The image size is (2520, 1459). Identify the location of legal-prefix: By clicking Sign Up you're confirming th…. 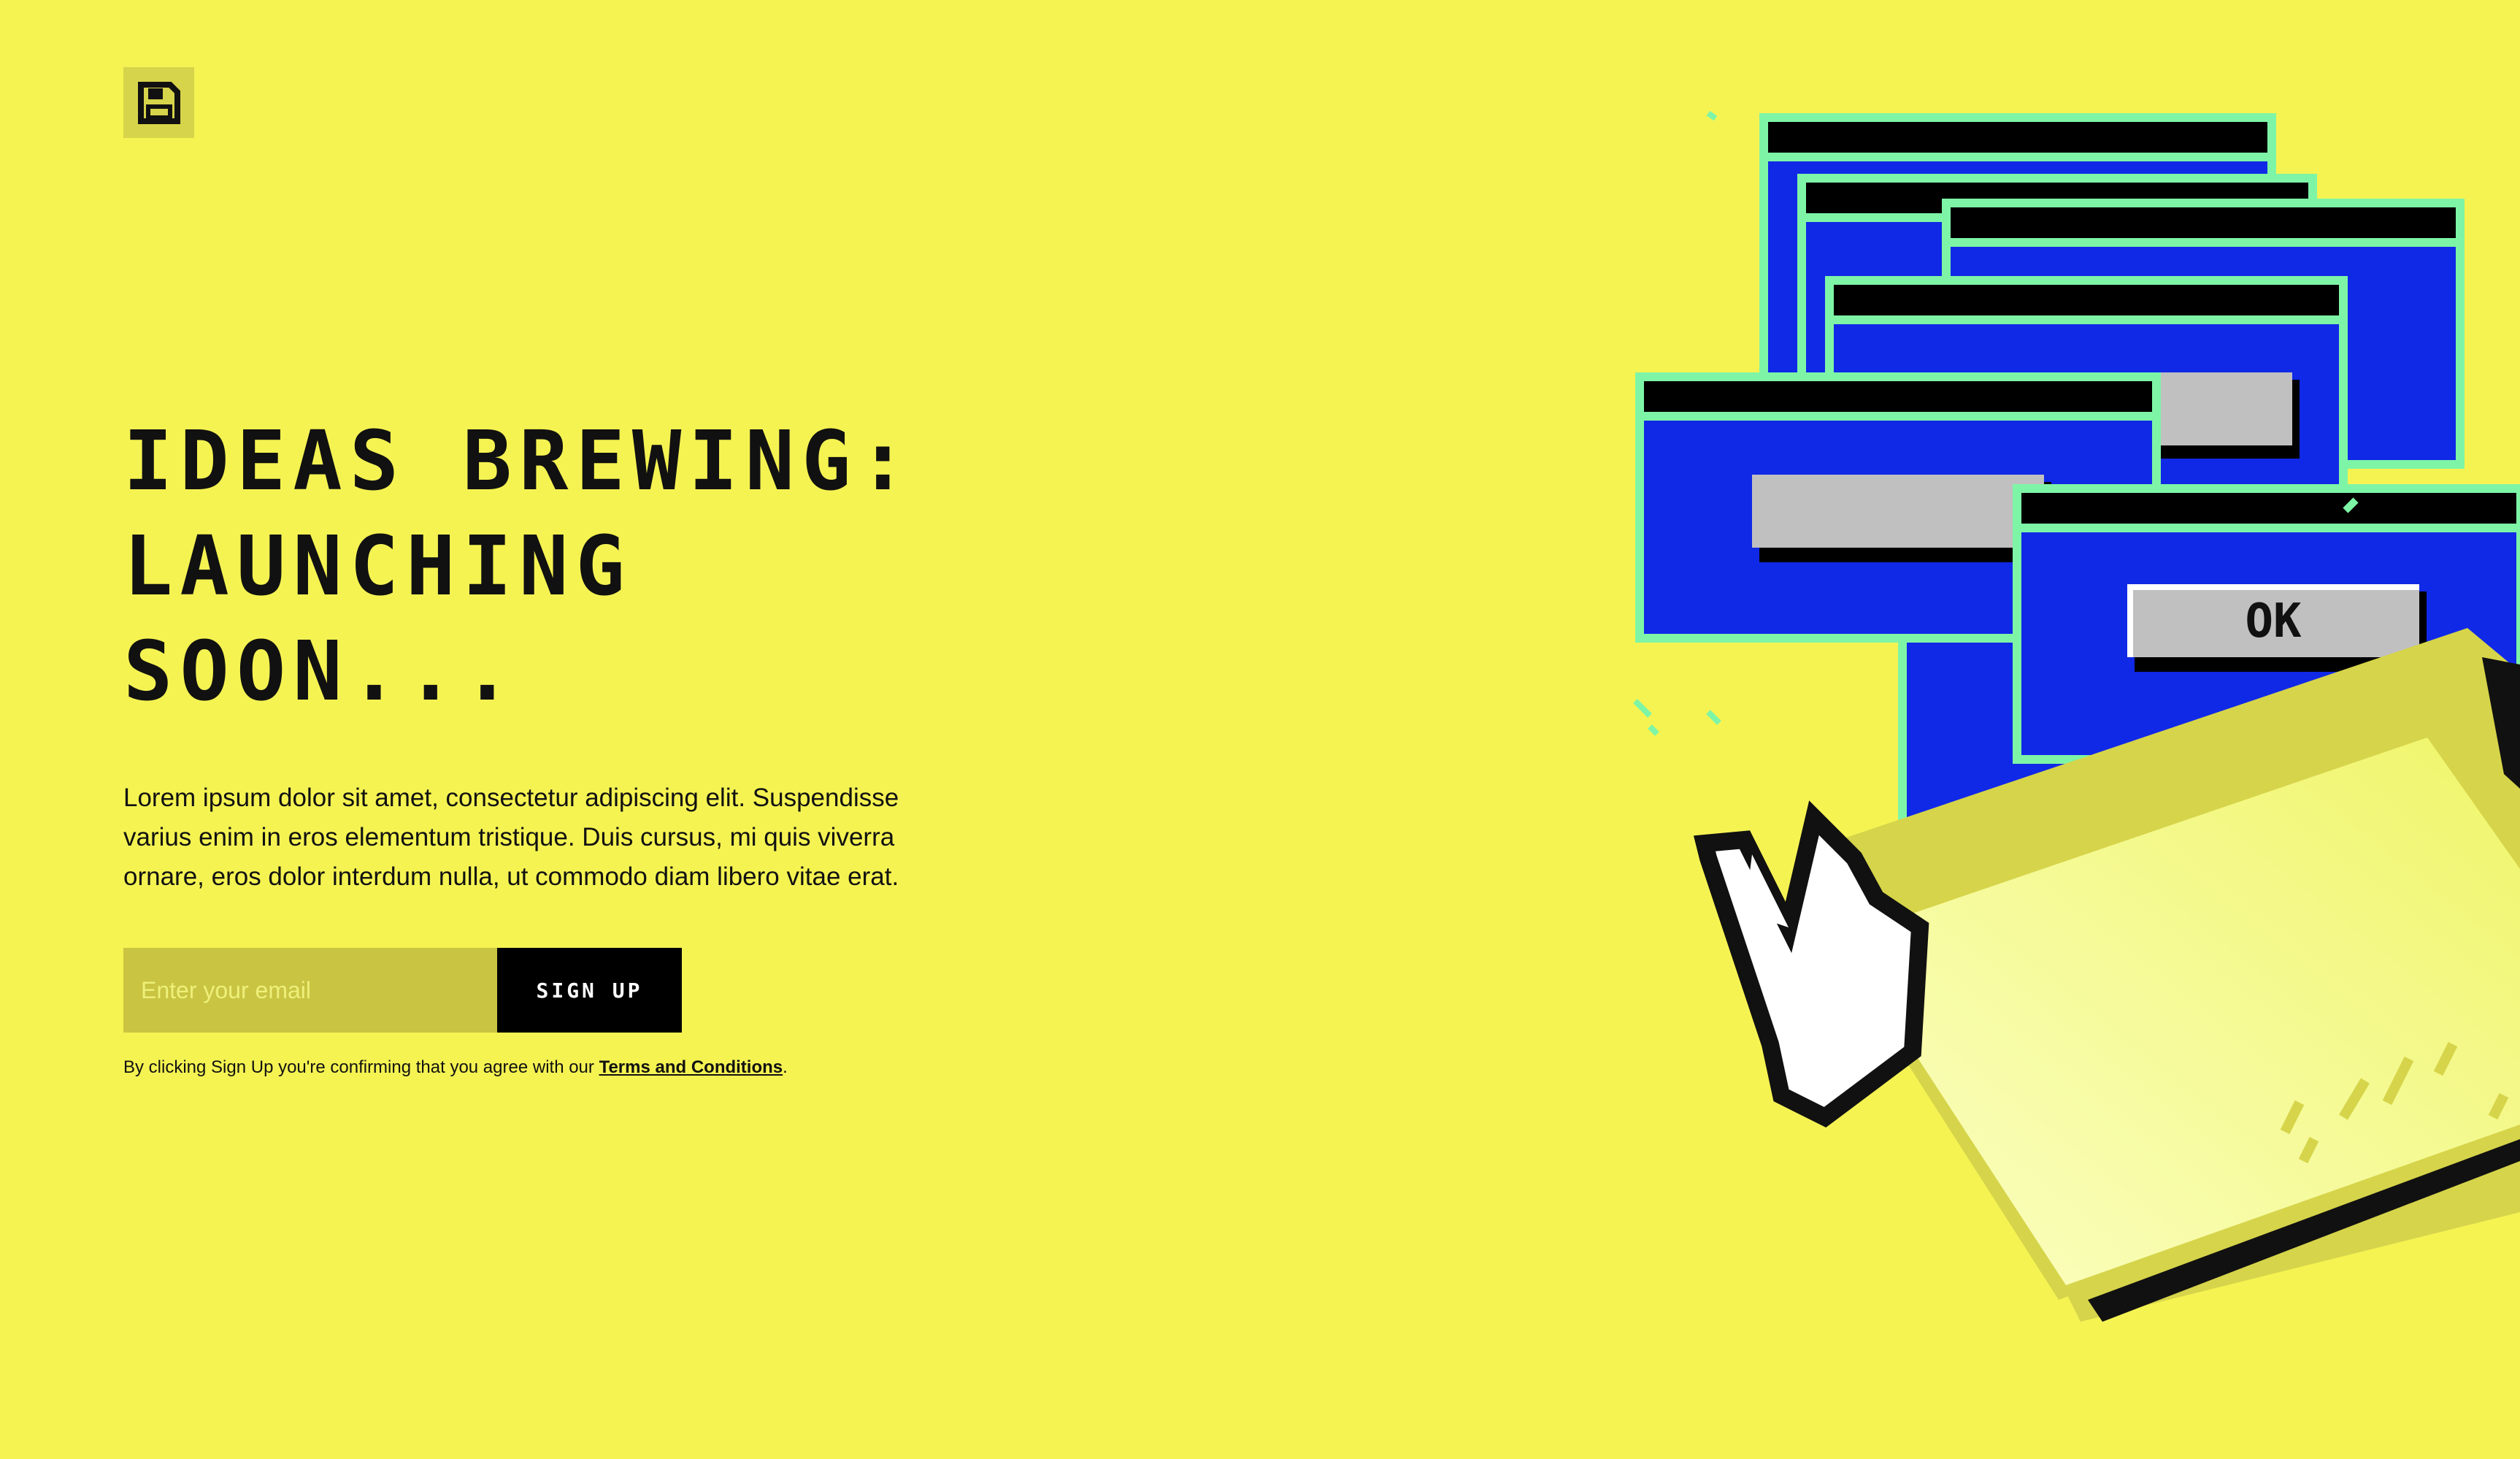
(361, 1067).